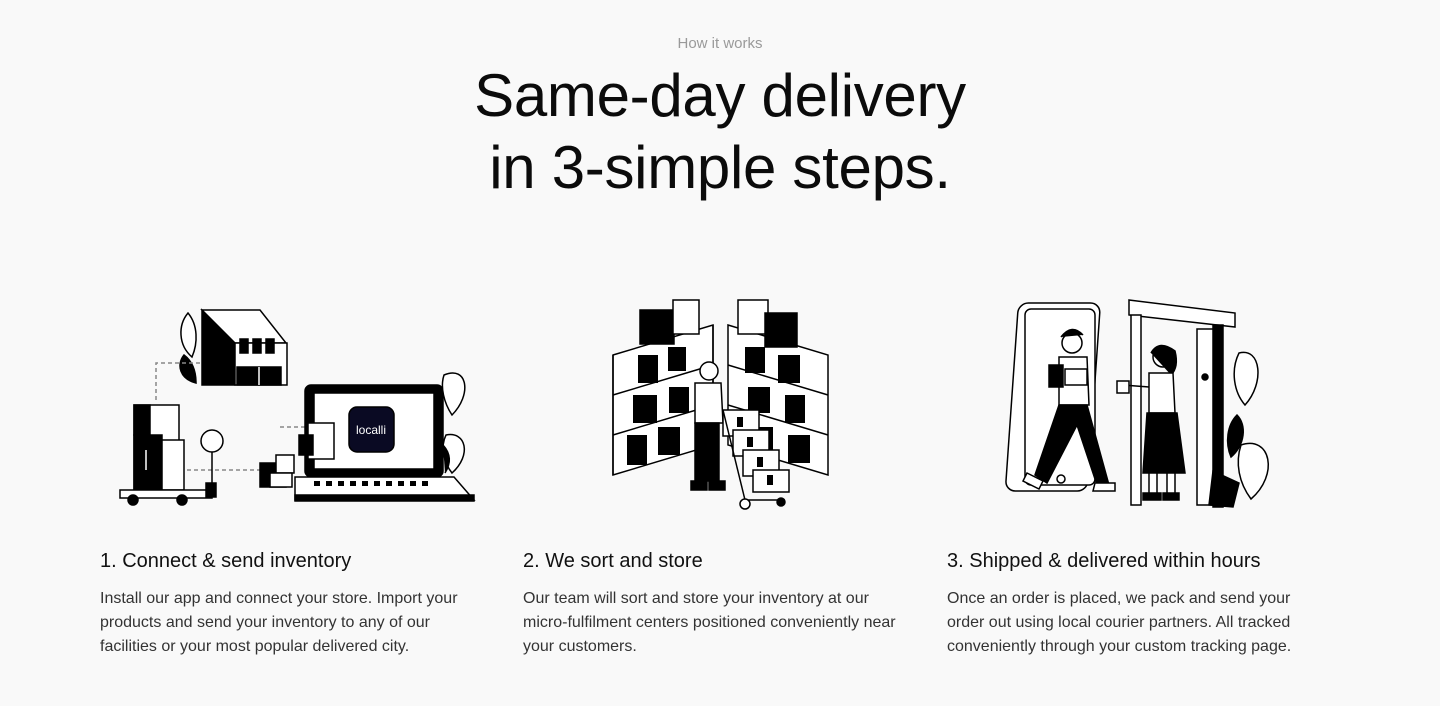 This screenshot has width=1440, height=706. What do you see at coordinates (290, 405) in the screenshot?
I see `store-laptop-illustration: localli` at bounding box center [290, 405].